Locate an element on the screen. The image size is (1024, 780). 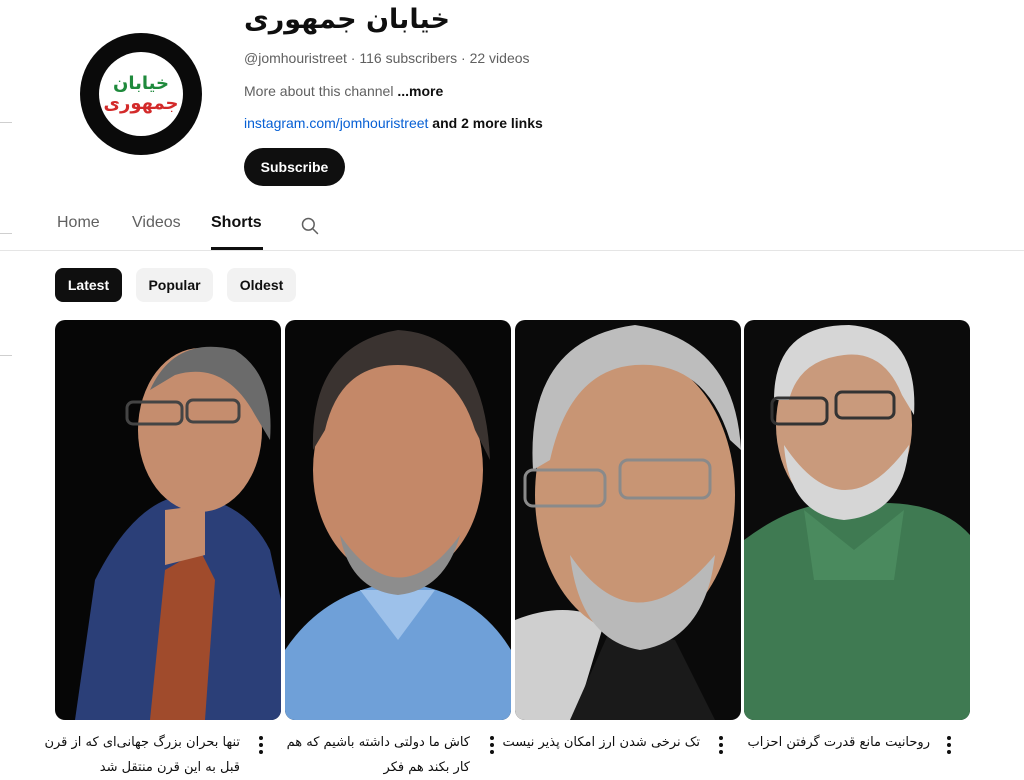
about-more-link: ...more is located at coordinates (420, 91).